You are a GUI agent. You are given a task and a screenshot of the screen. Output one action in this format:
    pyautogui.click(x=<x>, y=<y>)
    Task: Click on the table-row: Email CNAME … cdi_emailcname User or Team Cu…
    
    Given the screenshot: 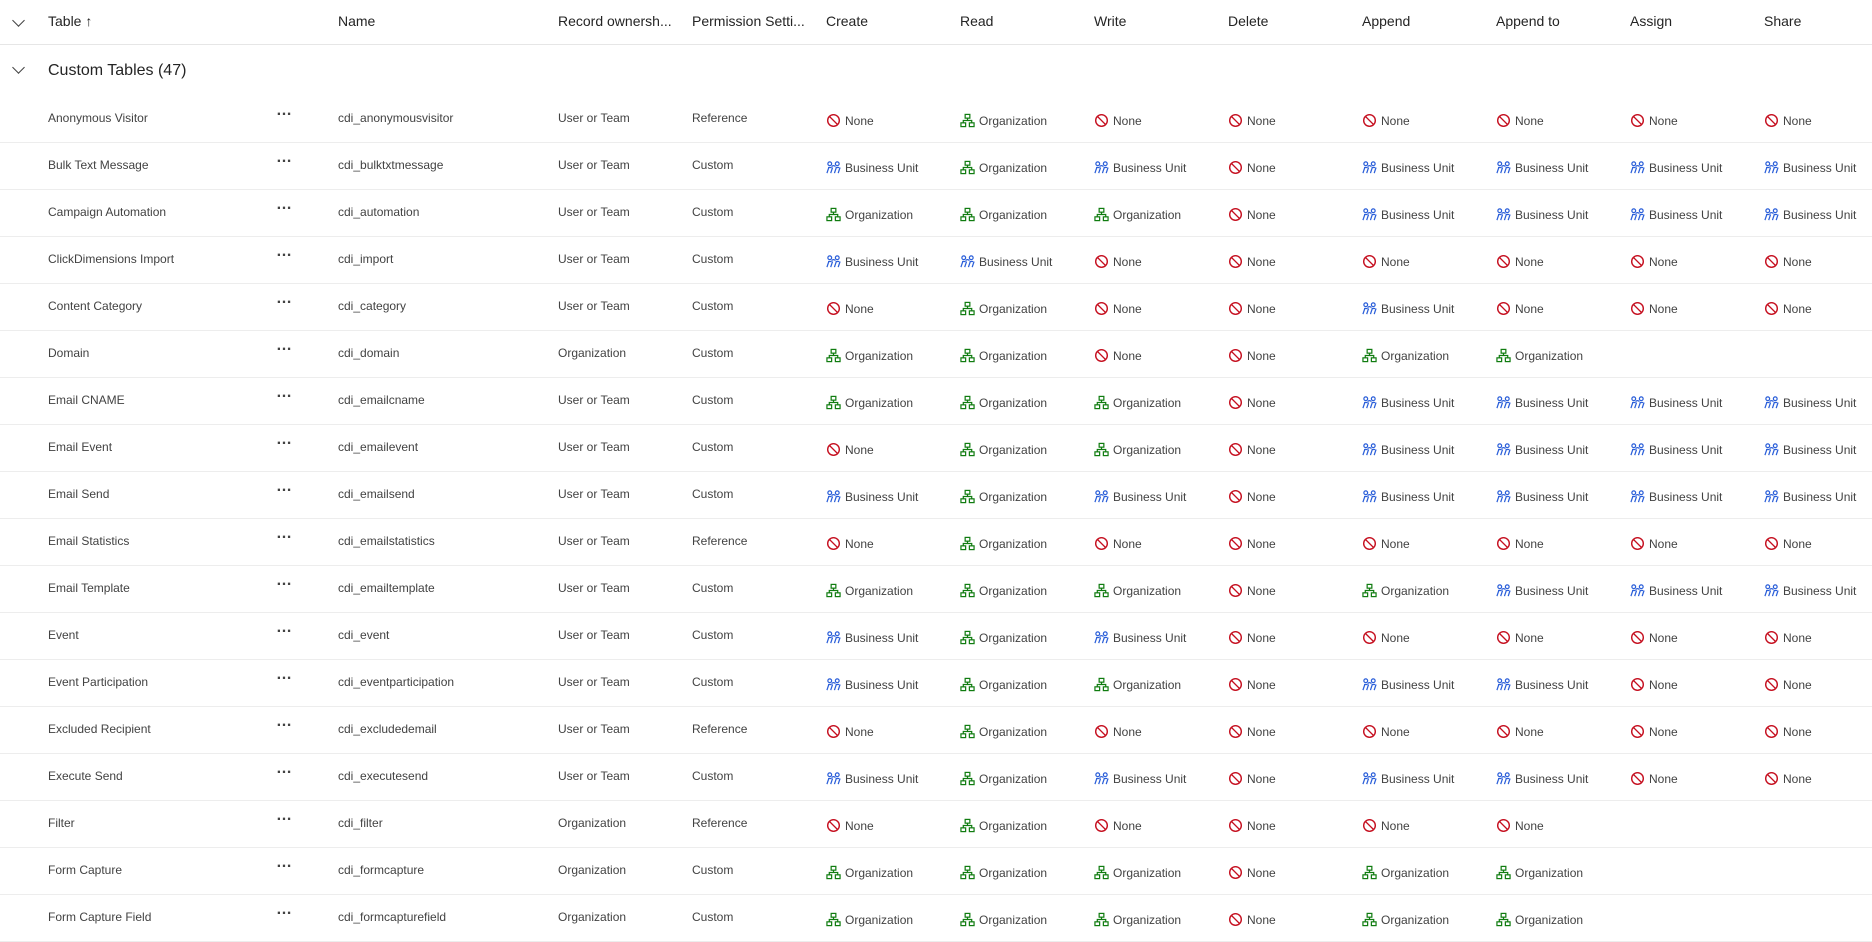 What is the action you would take?
    pyautogui.click(x=936, y=401)
    